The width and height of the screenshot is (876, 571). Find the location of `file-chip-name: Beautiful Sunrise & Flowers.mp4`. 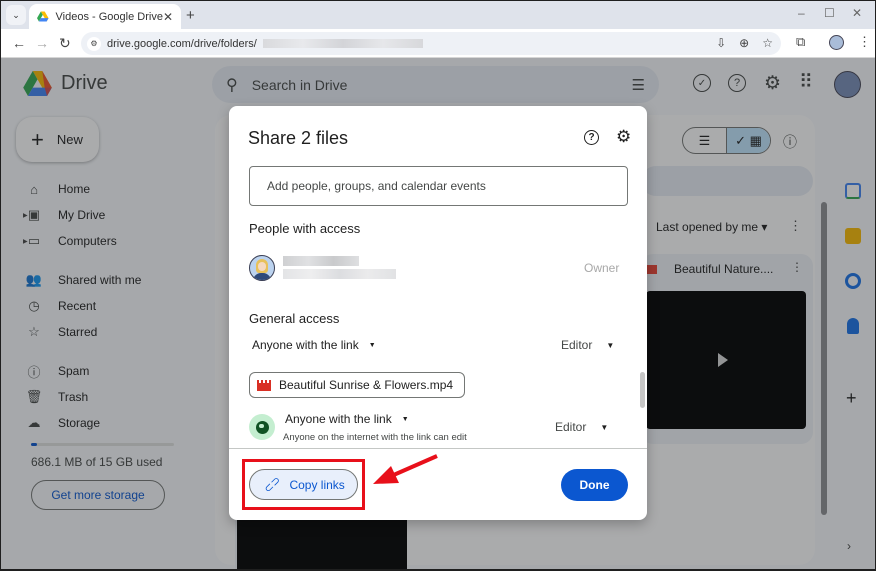

file-chip-name: Beautiful Sunrise & Flowers.mp4 is located at coordinates (366, 385).